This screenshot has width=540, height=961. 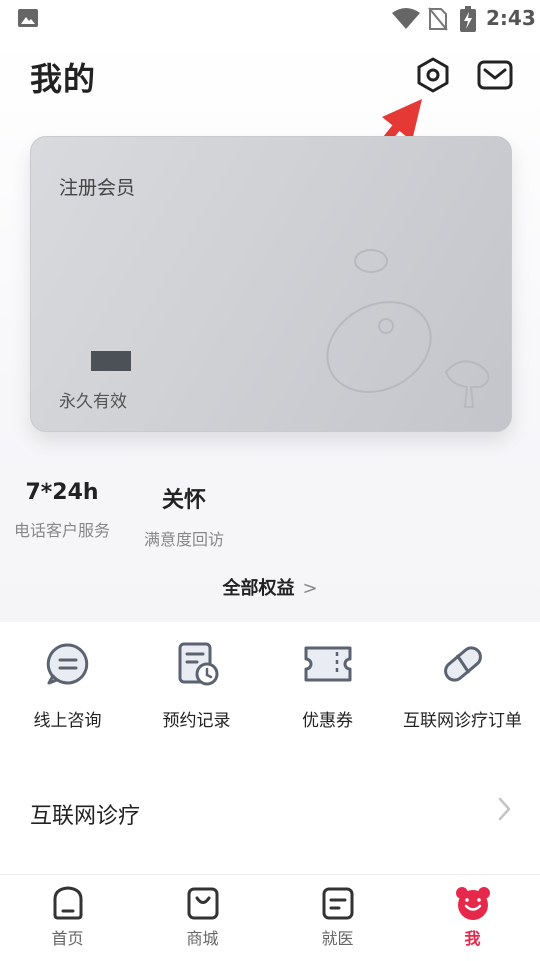 What do you see at coordinates (183, 500) in the screenshot?
I see `benefit-value: 关怀` at bounding box center [183, 500].